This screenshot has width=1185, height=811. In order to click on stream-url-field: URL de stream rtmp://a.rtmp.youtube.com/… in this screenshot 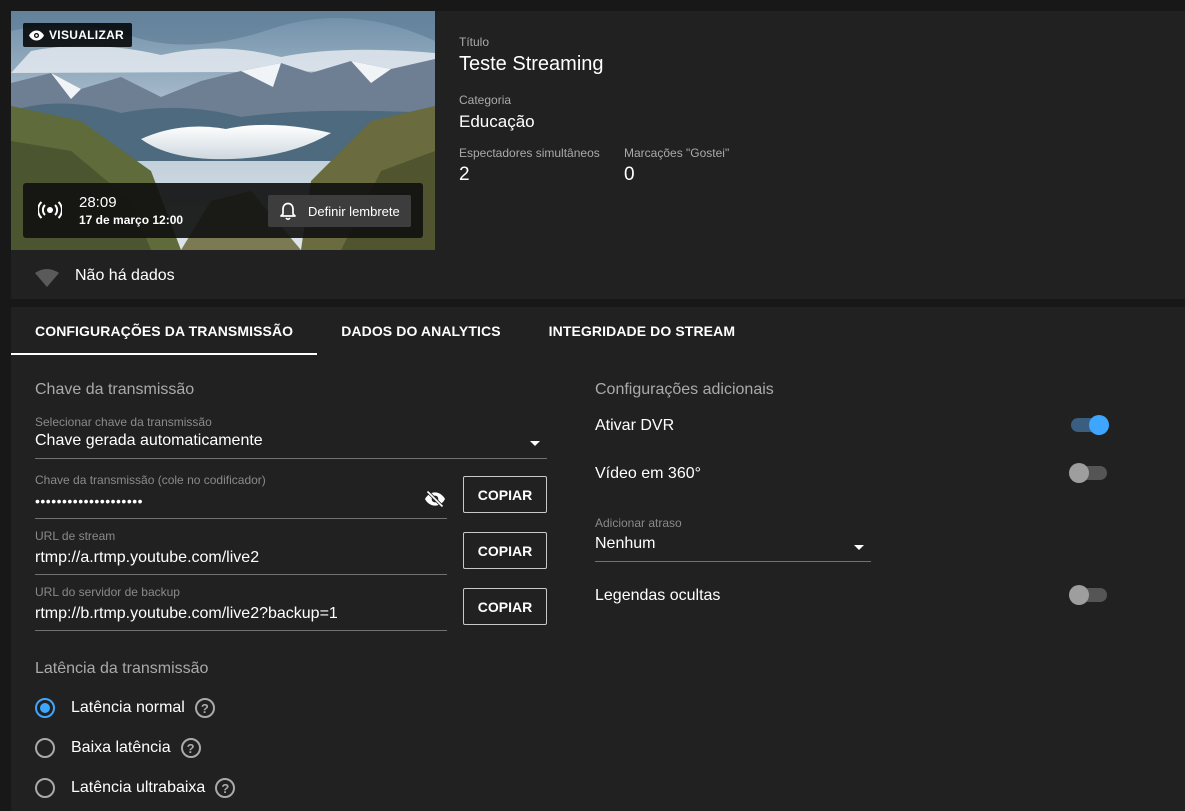, I will do `click(241, 551)`.